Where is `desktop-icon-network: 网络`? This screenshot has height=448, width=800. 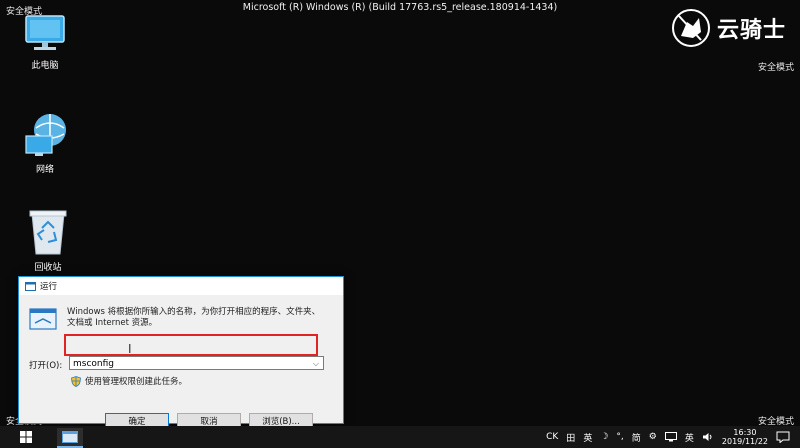
desktop-icon-network: 网络 is located at coordinates (45, 142).